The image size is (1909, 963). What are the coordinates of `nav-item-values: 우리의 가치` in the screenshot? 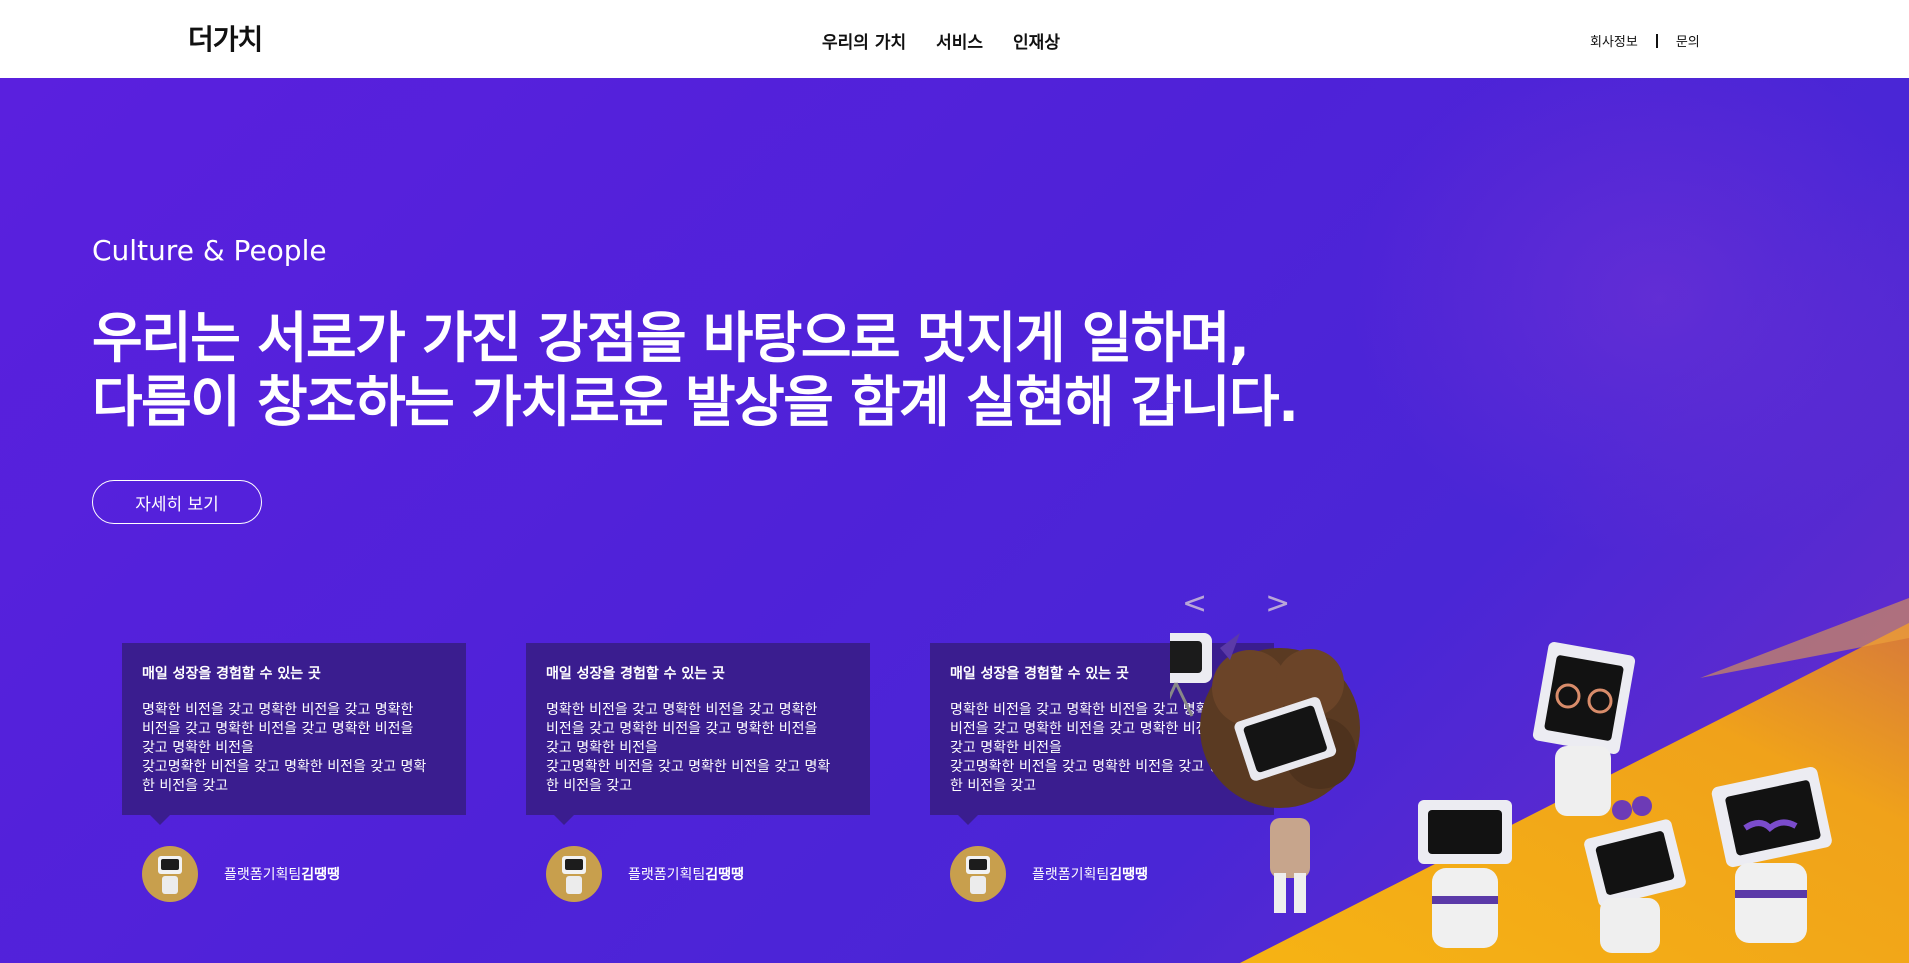 It's located at (864, 40).